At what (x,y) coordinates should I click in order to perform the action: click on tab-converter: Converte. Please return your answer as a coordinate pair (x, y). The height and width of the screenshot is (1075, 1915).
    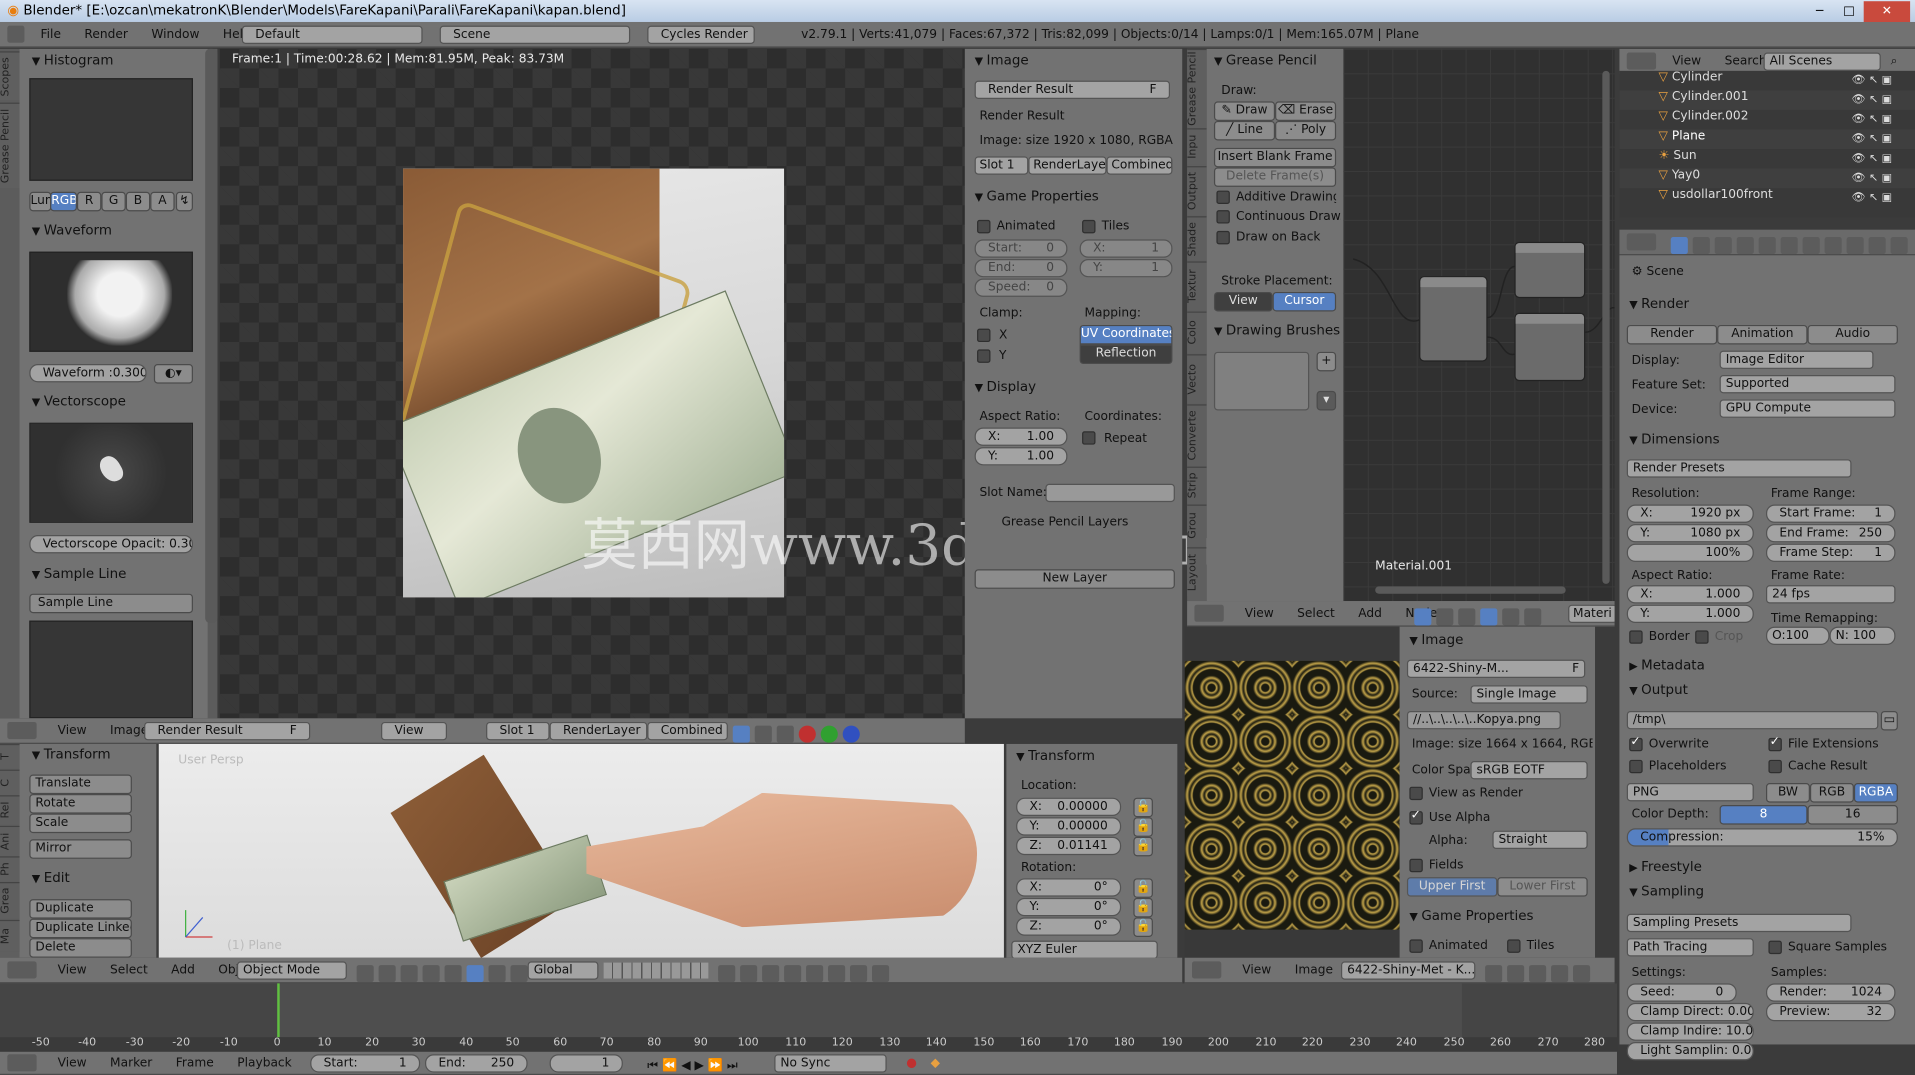
    Looking at the image, I should click on (1197, 435).